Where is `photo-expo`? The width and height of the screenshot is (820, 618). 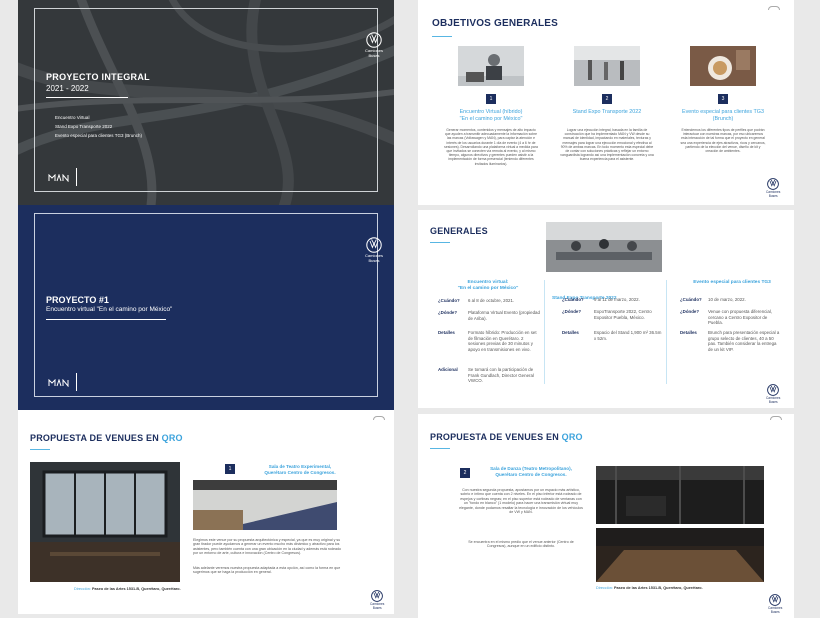
photo-expo is located at coordinates (607, 66).